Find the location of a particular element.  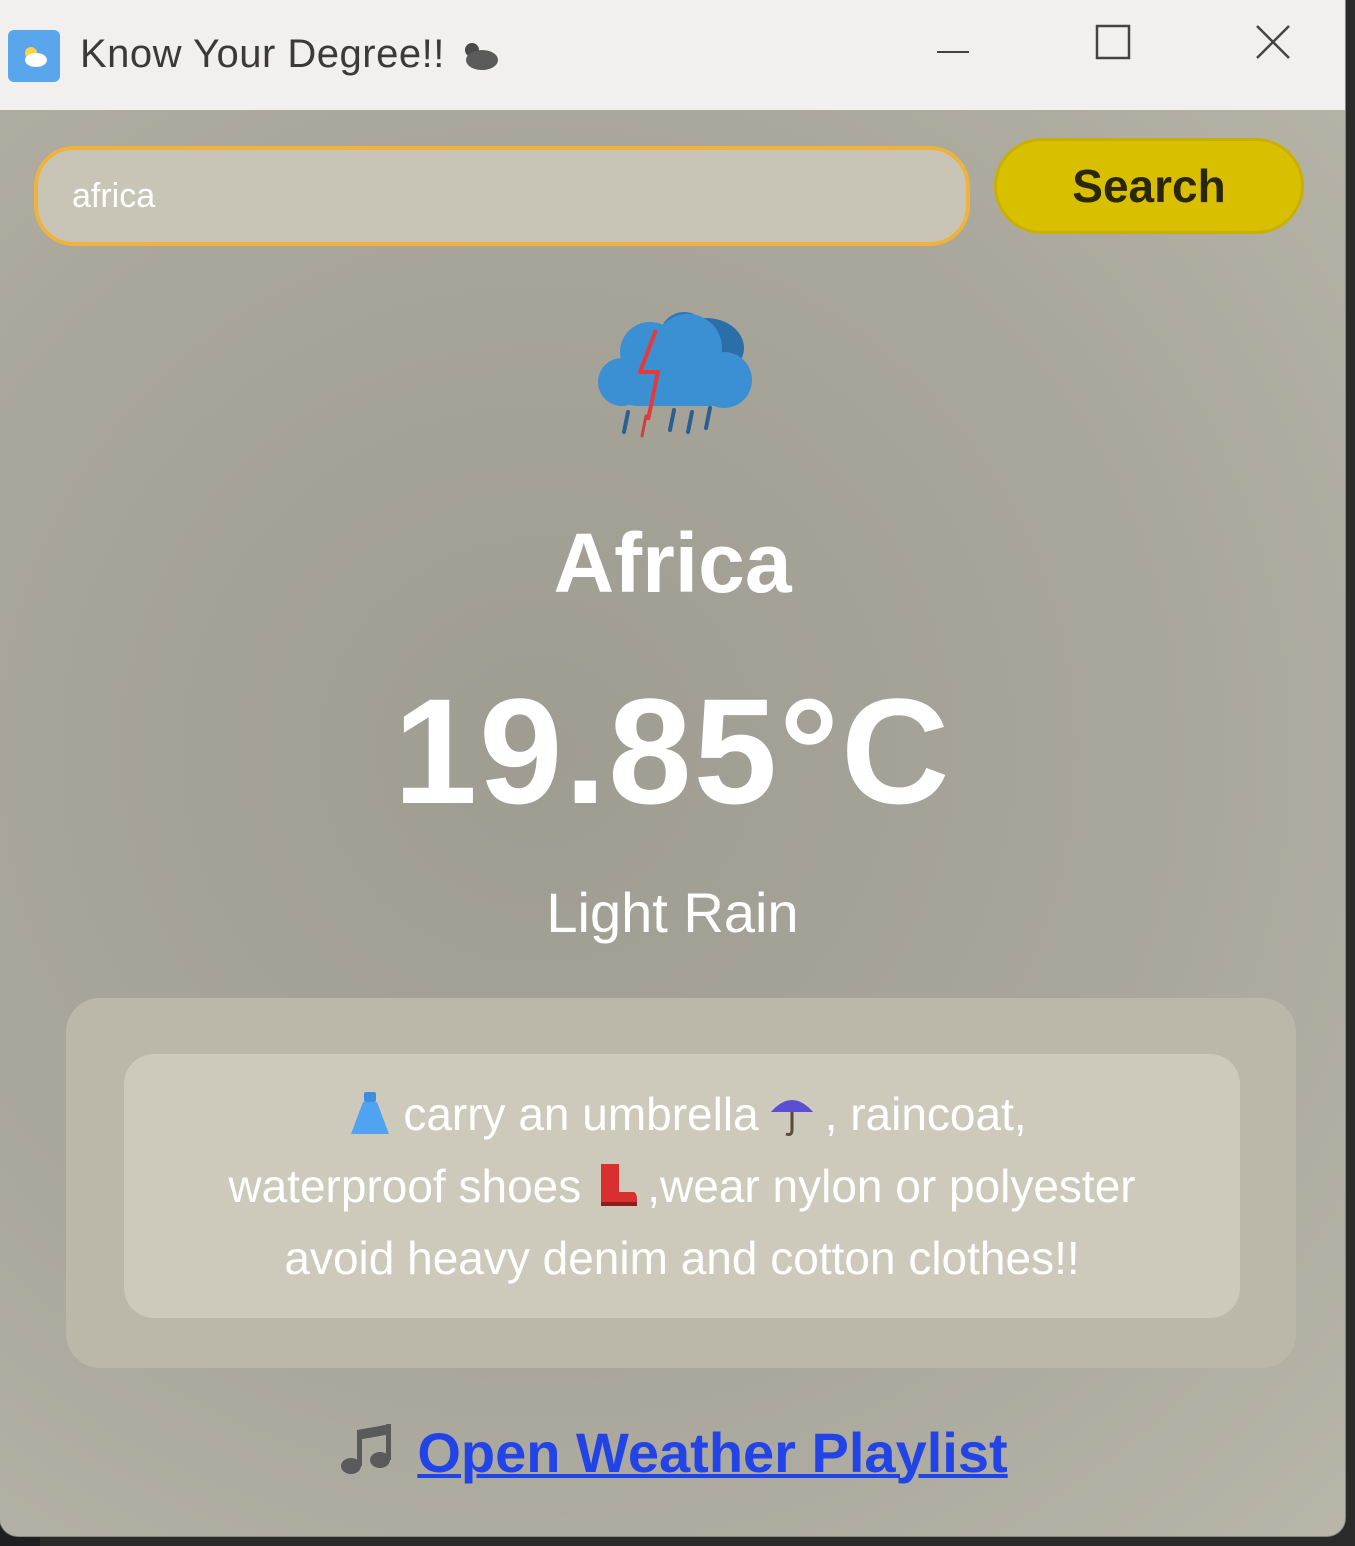

minimize-button is located at coordinates (953, 42).